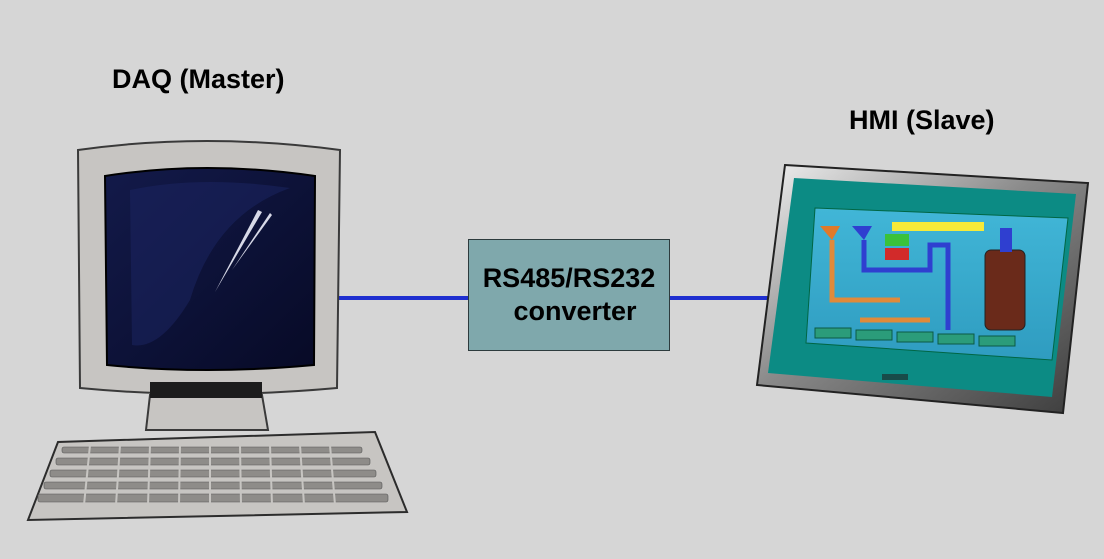 The width and height of the screenshot is (1104, 559). I want to click on converter-label-line1: RS485/RS232, so click(569, 278).